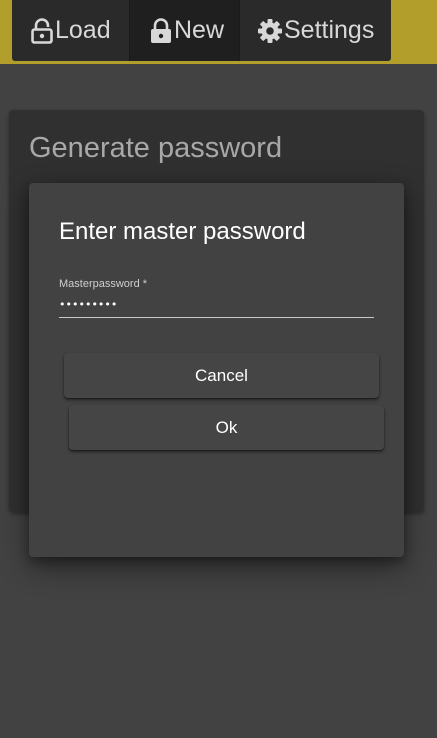  What do you see at coordinates (182, 231) in the screenshot?
I see `dialog-title: Enter master password` at bounding box center [182, 231].